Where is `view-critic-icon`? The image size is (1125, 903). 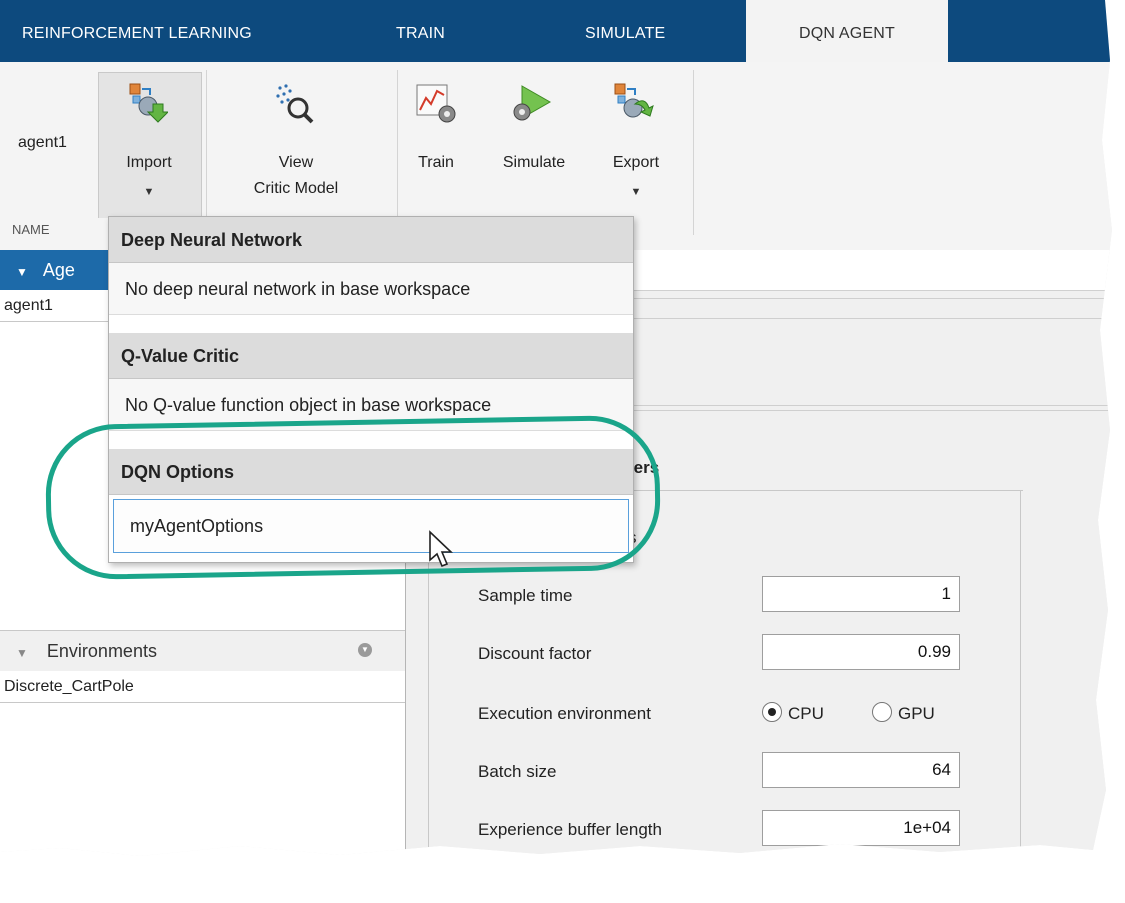
view-critic-icon is located at coordinates (294, 103).